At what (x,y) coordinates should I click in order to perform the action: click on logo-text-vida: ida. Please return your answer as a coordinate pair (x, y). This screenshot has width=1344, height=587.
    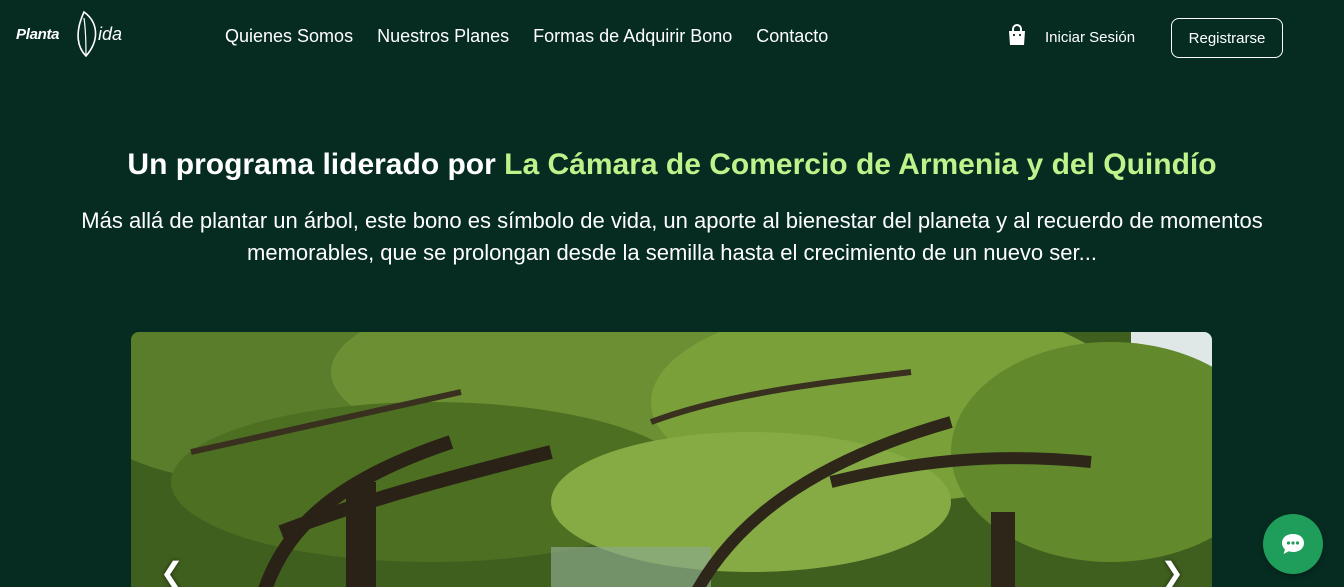
    Looking at the image, I should click on (110, 34).